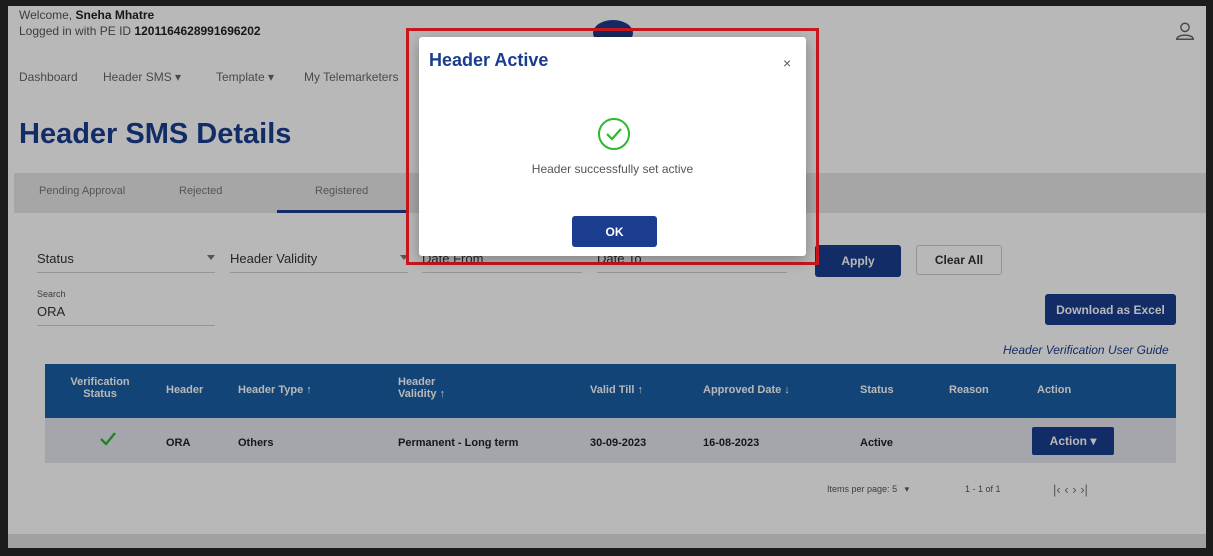 This screenshot has width=1213, height=556. I want to click on ok-button: OK, so click(614, 231).